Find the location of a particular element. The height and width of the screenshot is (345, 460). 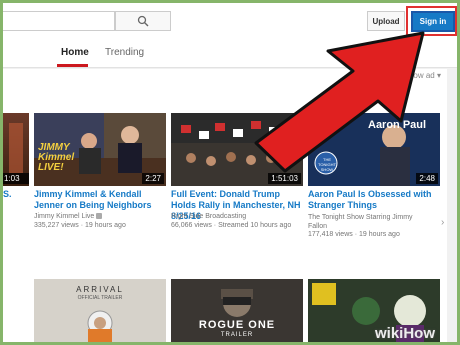

video-thumbnail: ARRIVAL OFFICIAL TRAILER is located at coordinates (100, 310).